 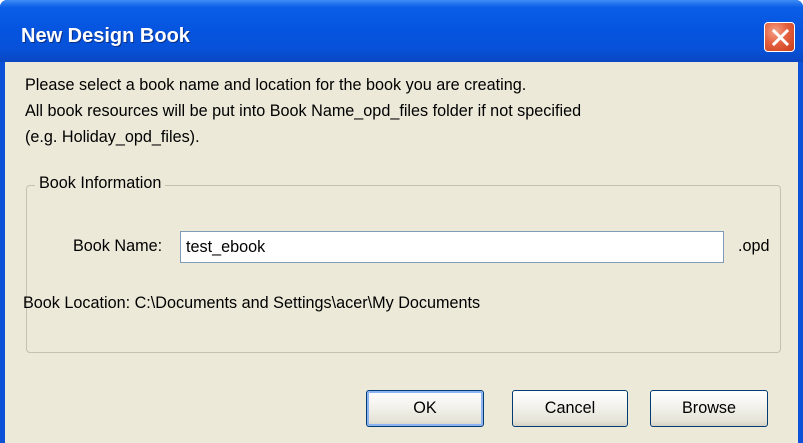 What do you see at coordinates (105, 36) in the screenshot?
I see `window-title: New Design Book` at bounding box center [105, 36].